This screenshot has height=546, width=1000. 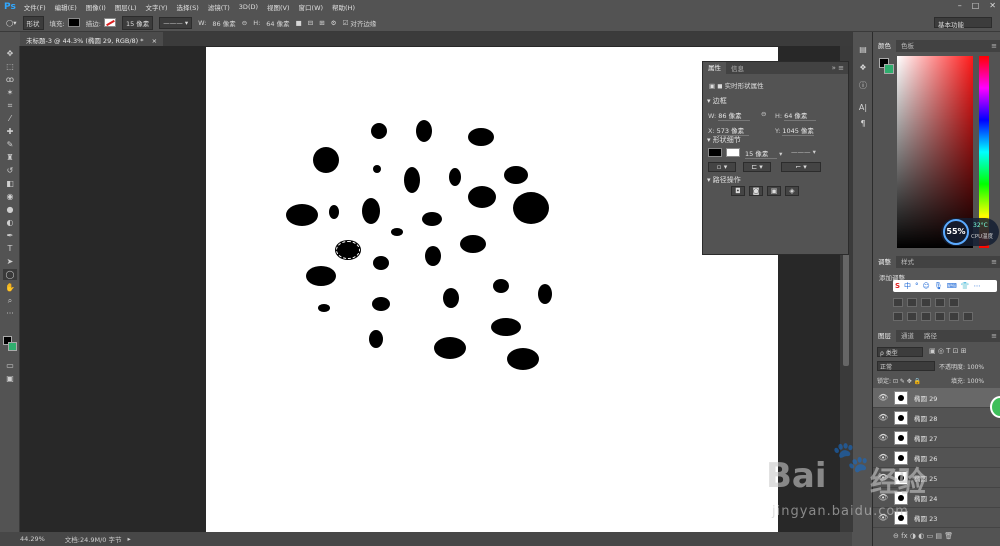 I want to click on pen-tool-icon: ✒, so click(x=10, y=235).